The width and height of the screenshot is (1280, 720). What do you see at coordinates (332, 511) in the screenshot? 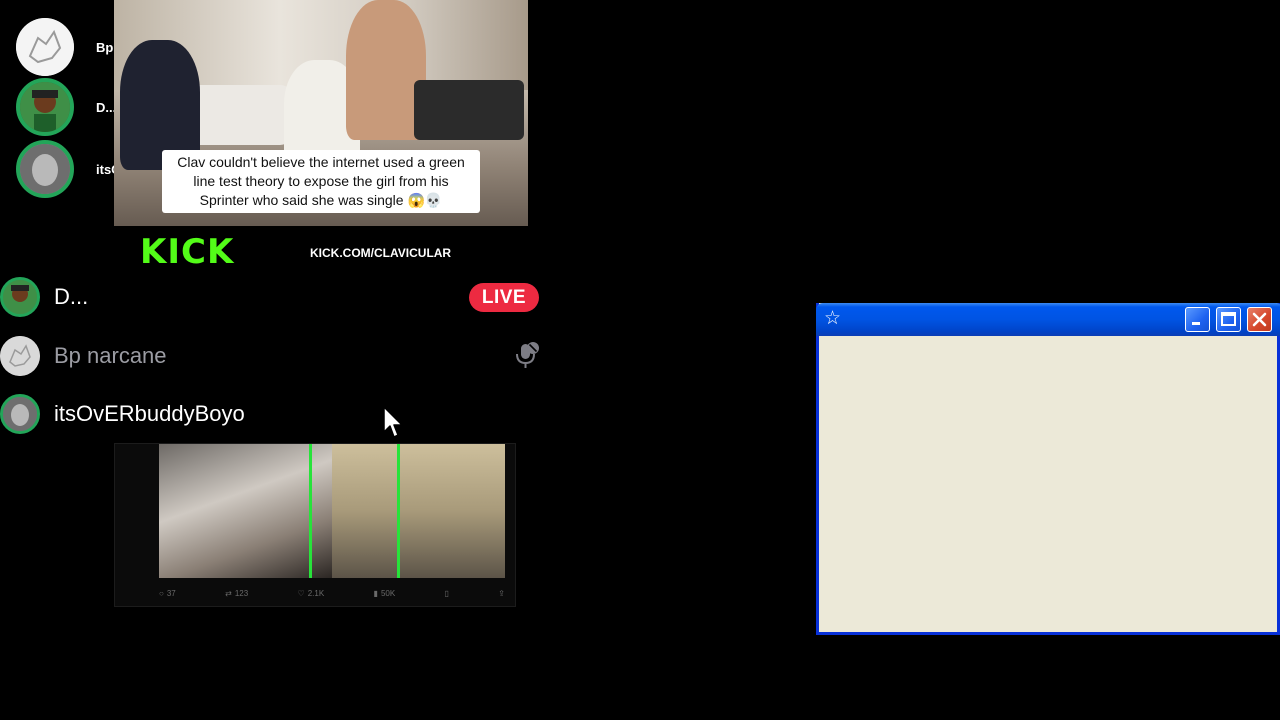
I see `post-image` at bounding box center [332, 511].